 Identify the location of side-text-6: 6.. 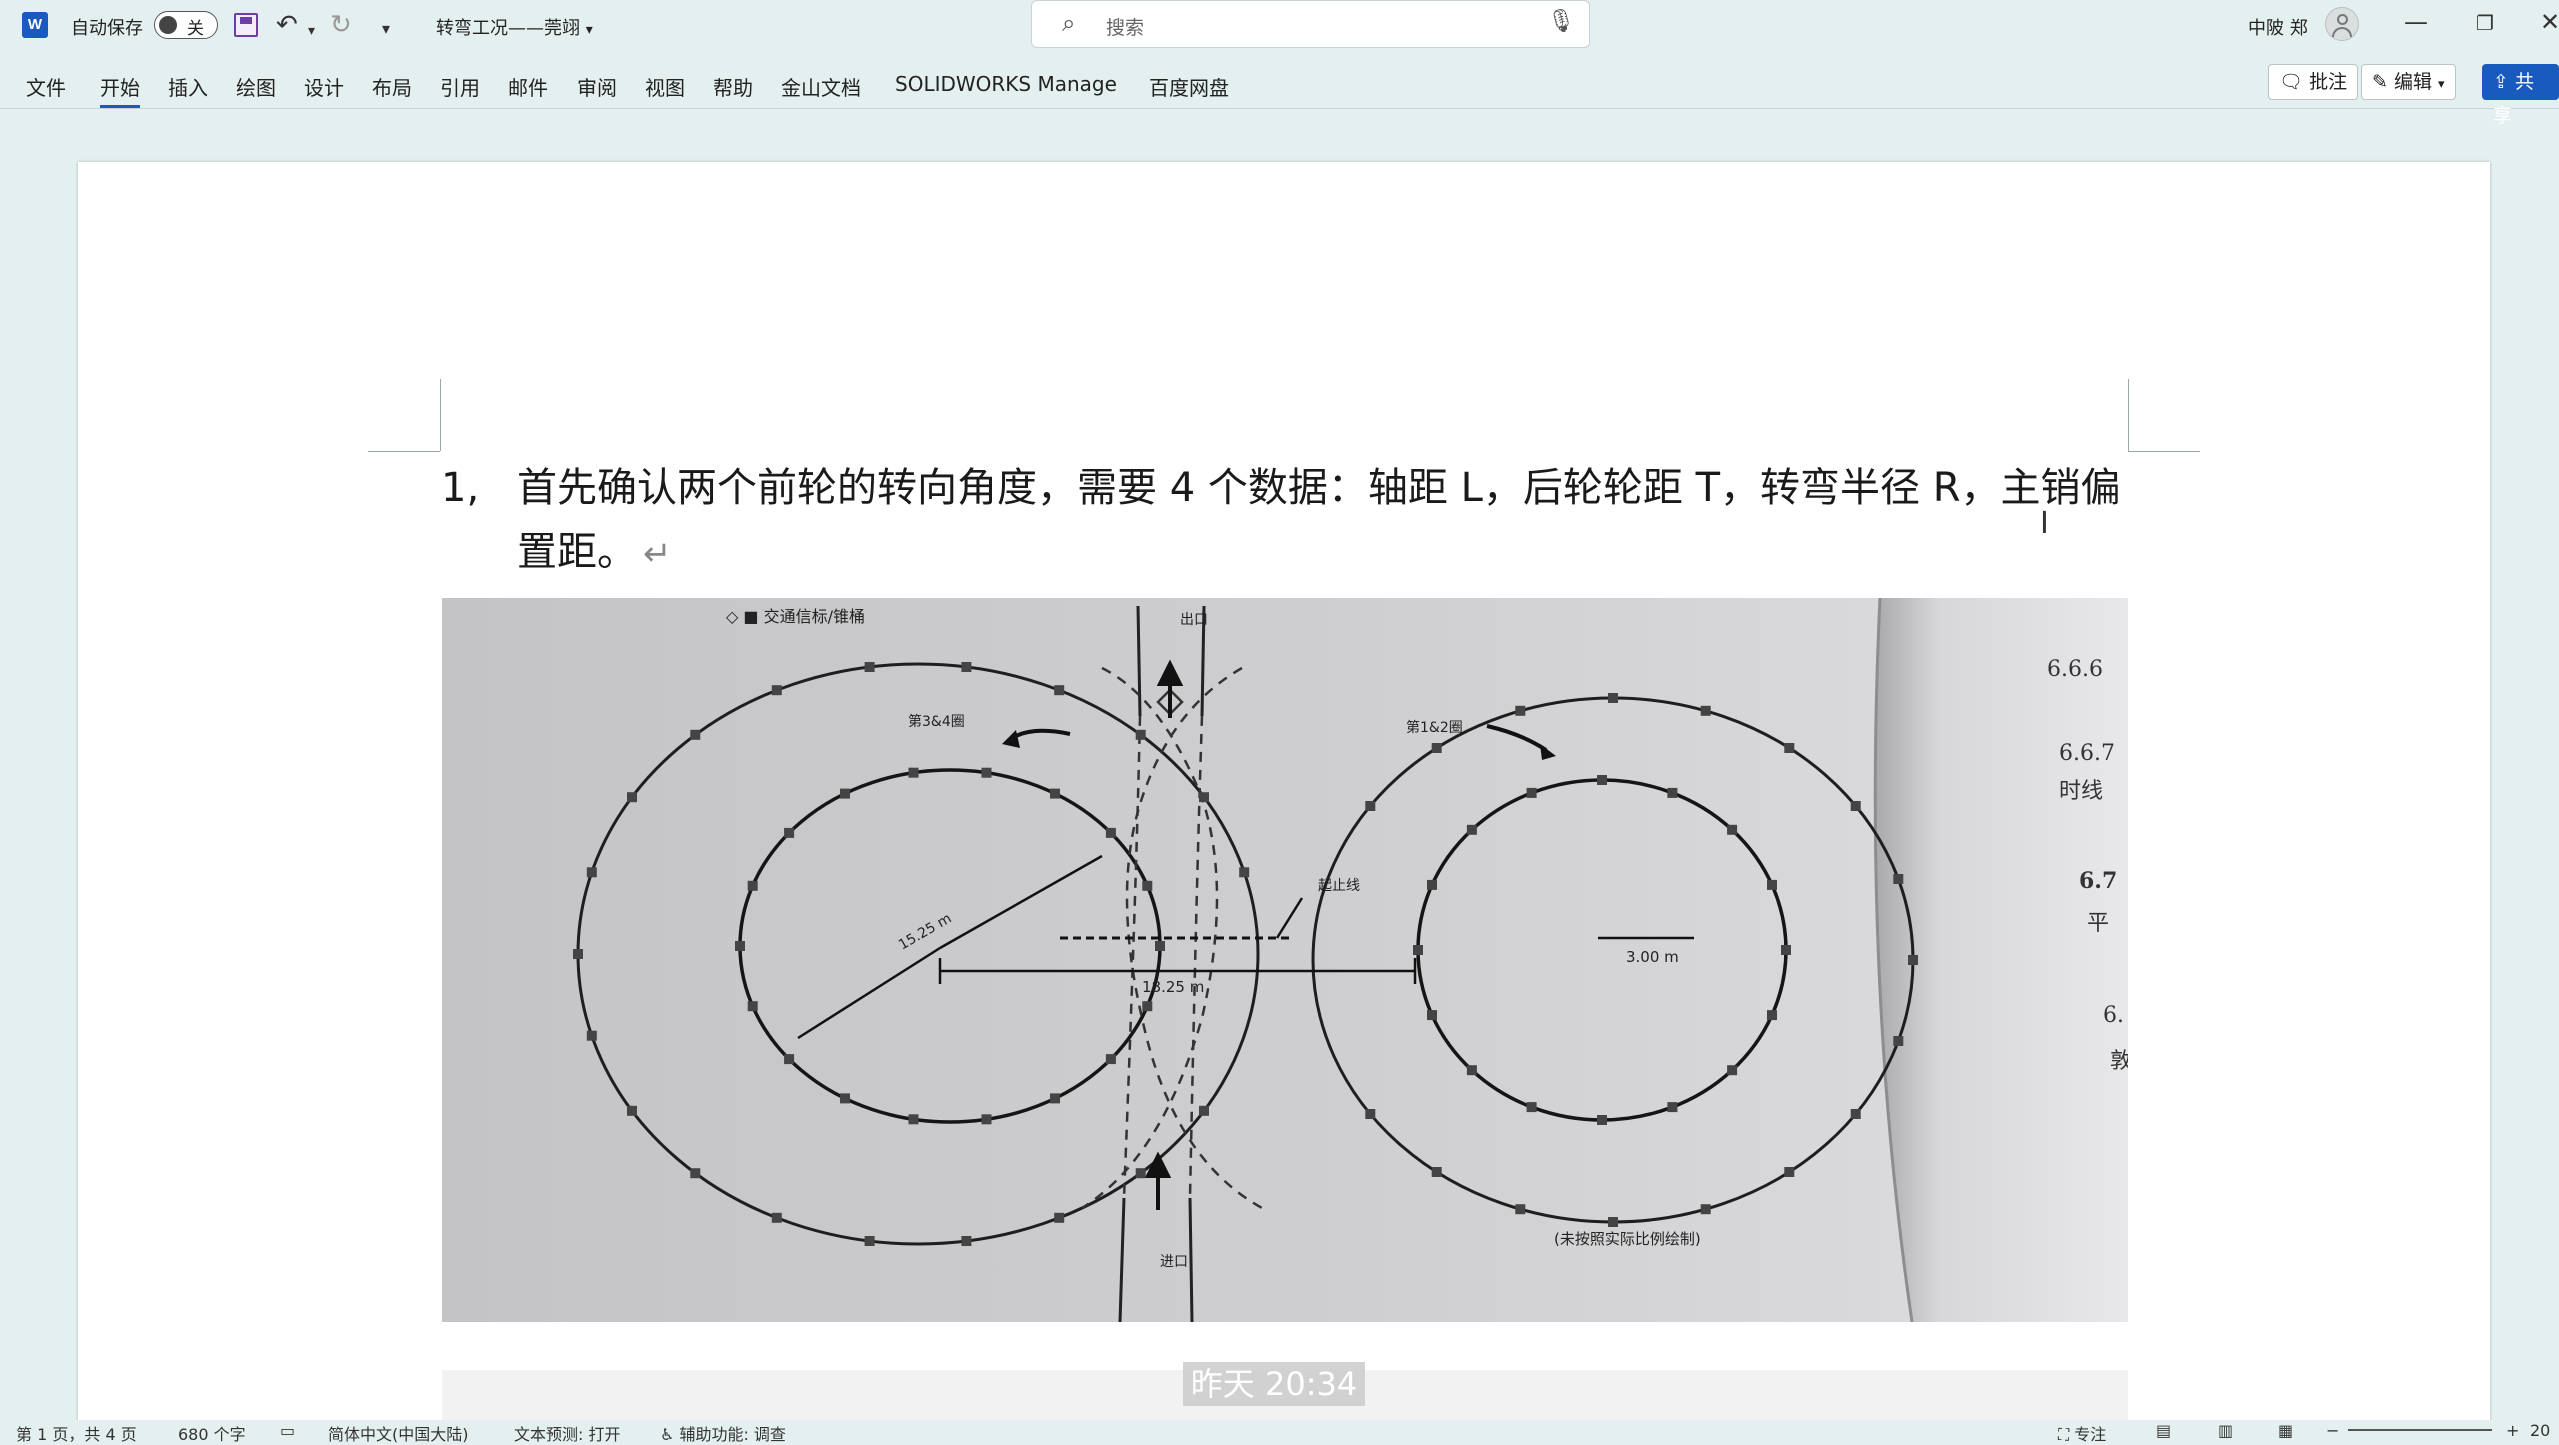
(2113, 1015).